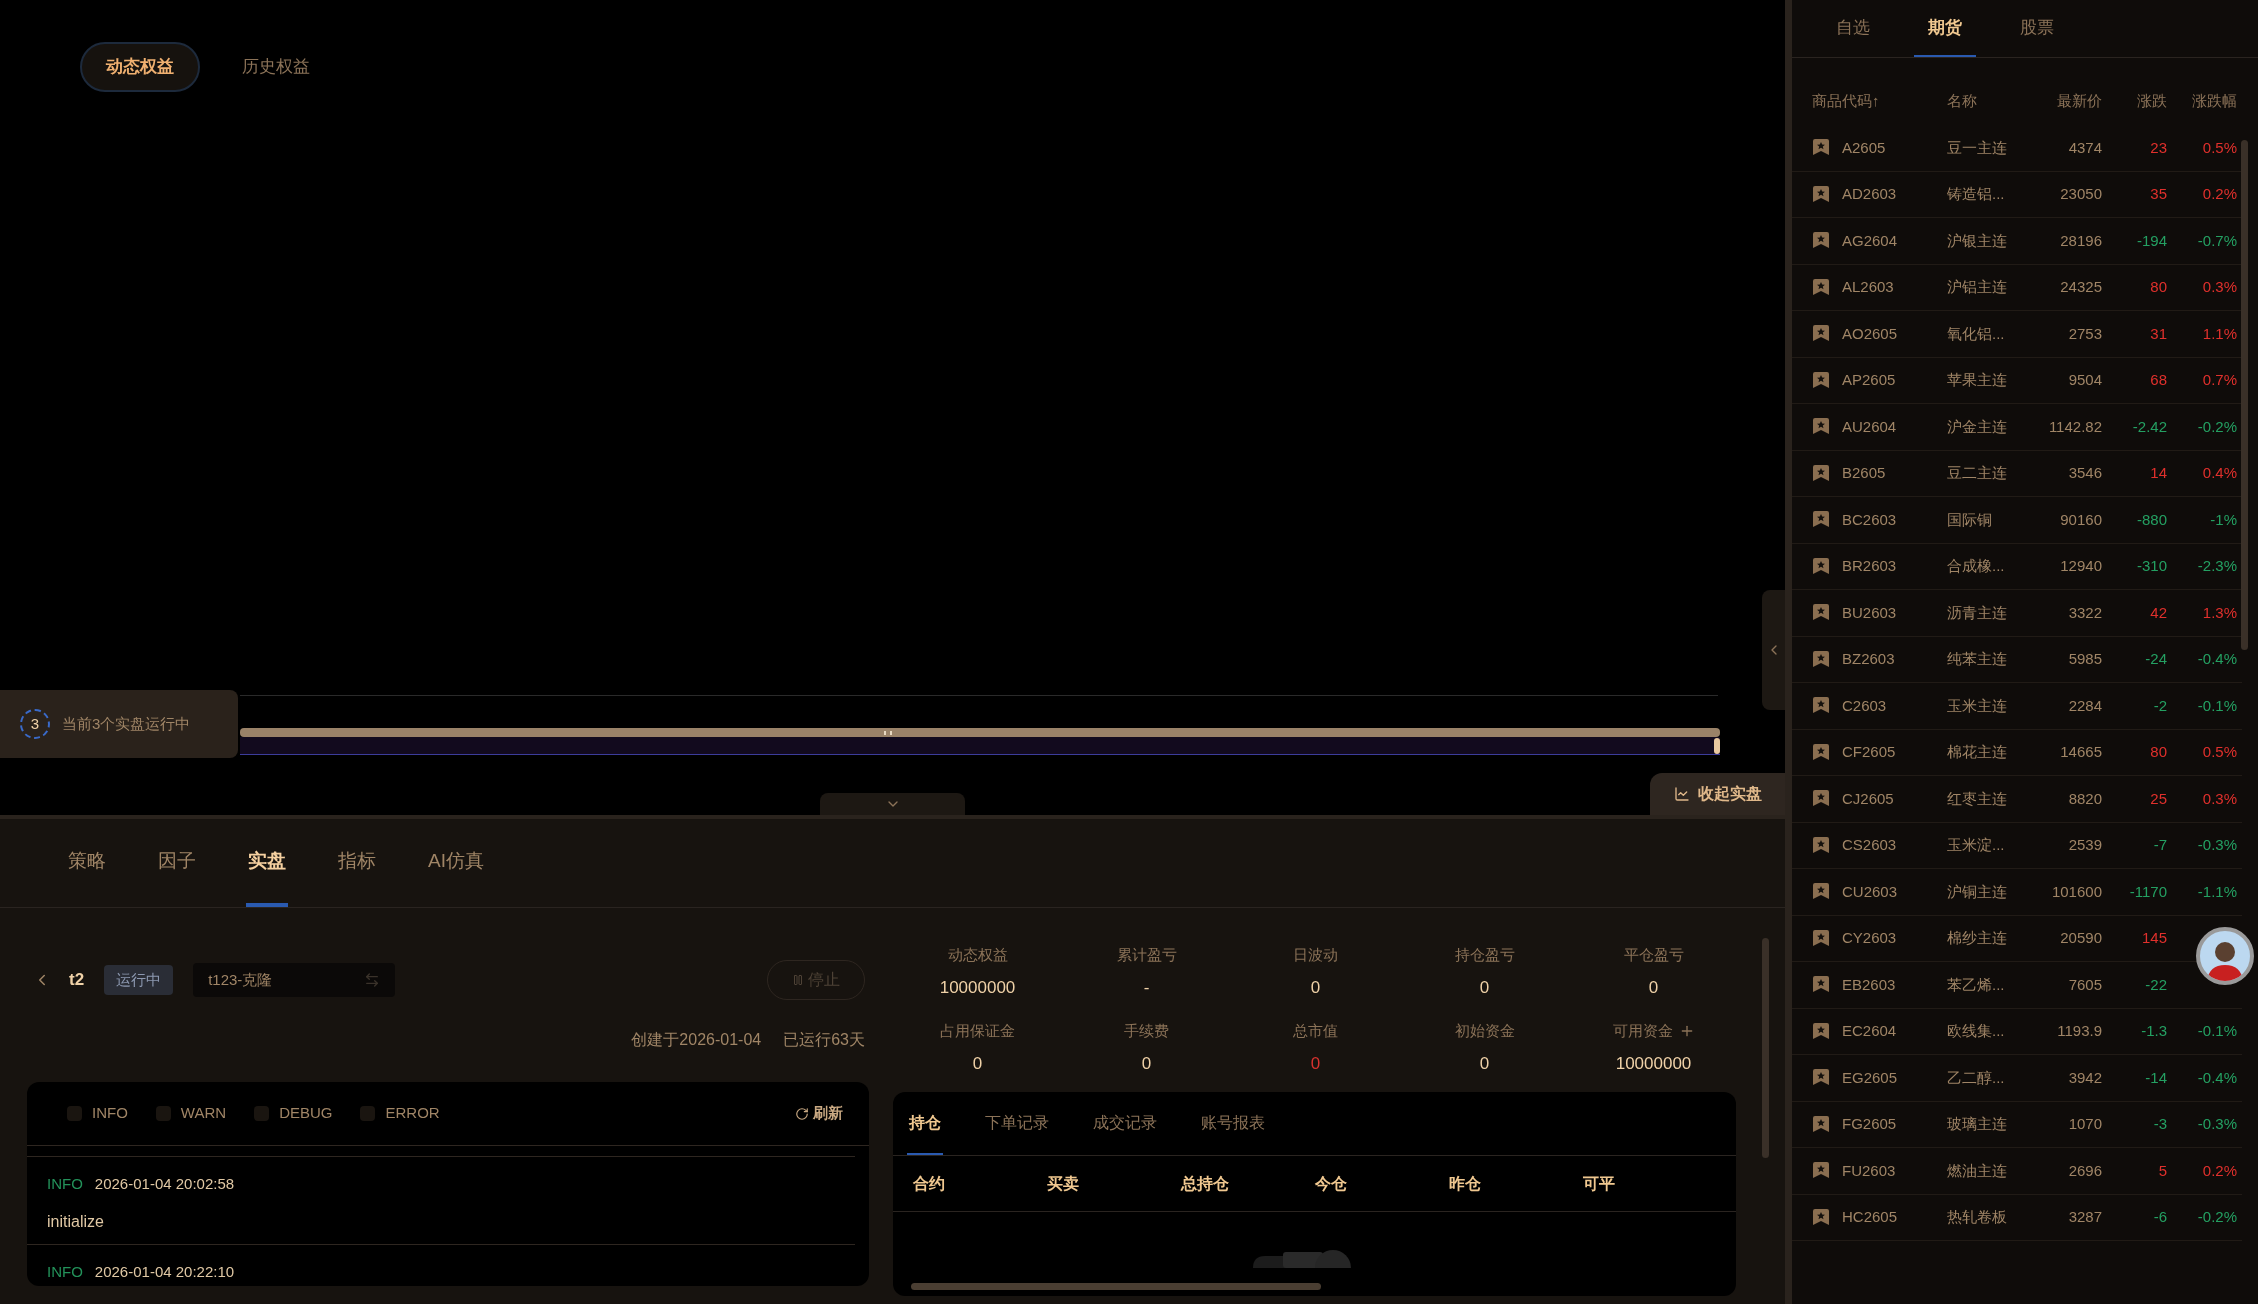 Image resolution: width=2258 pixels, height=1304 pixels. I want to click on latest-price: 12940, so click(2080, 566).